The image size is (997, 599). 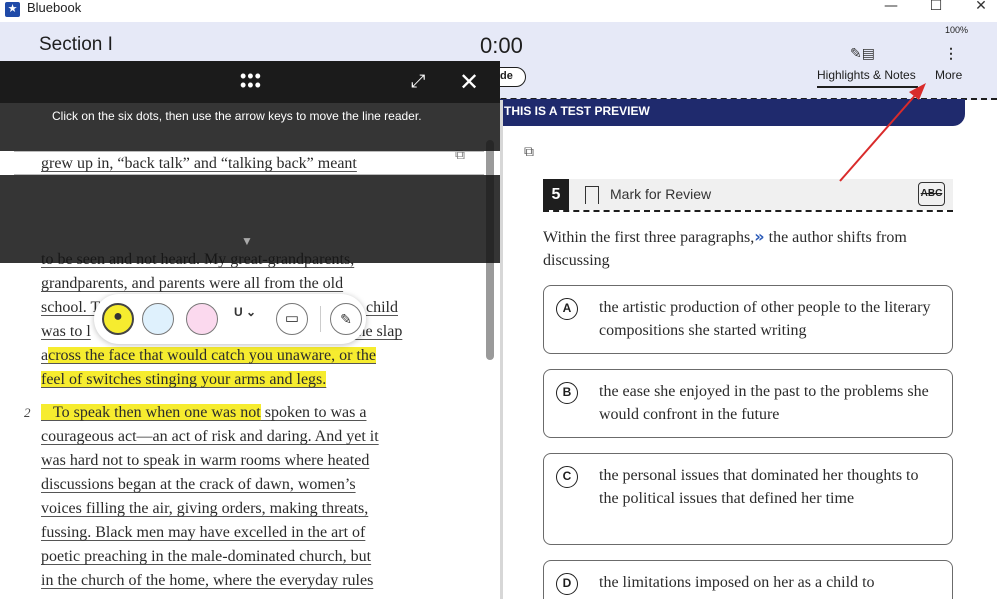 What do you see at coordinates (879, 136) in the screenshot?
I see `annotation-arrow-line` at bounding box center [879, 136].